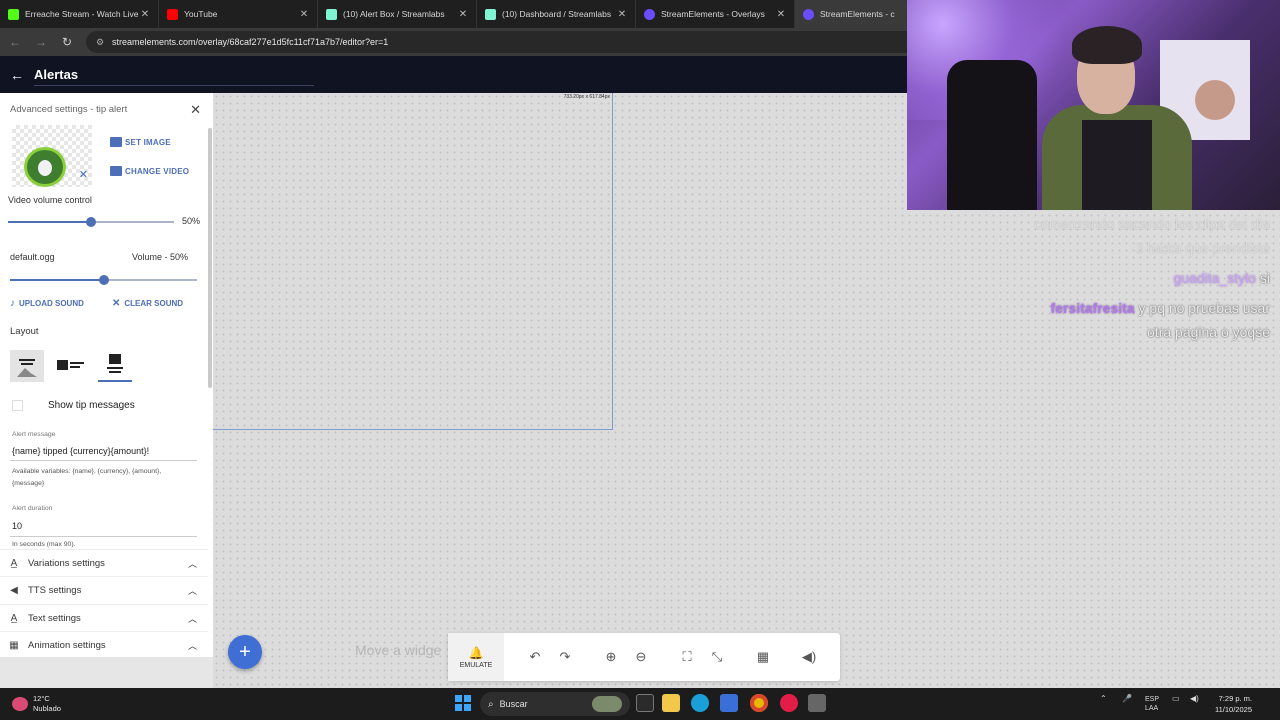 This screenshot has width=1280, height=720. I want to click on network-icon: ▭, so click(1176, 698).